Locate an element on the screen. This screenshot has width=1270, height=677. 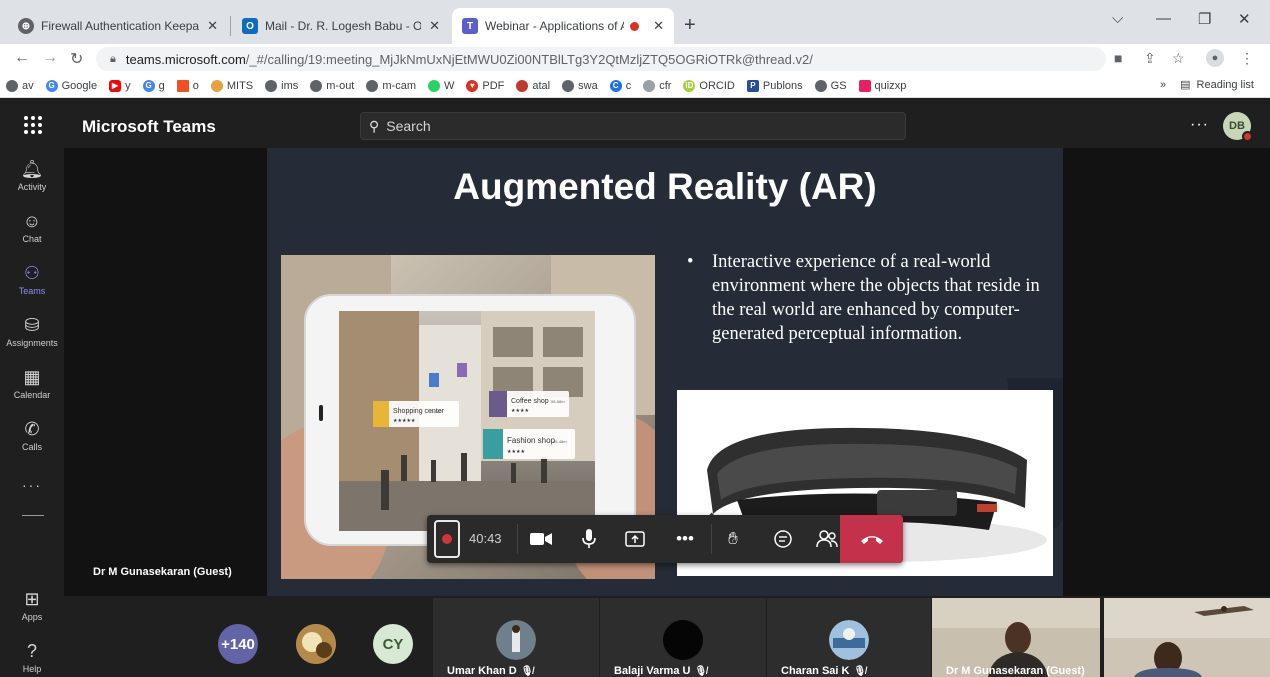
chat-button is located at coordinates (783, 539).